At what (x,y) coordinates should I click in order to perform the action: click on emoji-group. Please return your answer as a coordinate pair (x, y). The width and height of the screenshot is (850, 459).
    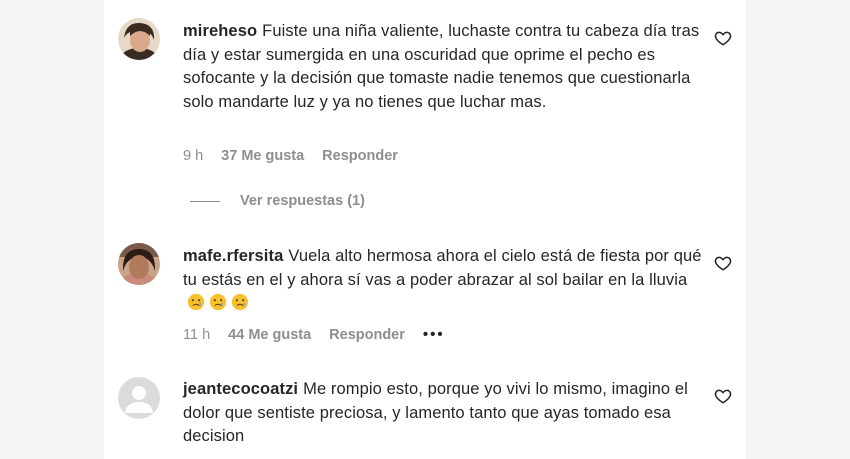
    Looking at the image, I should click on (220, 302).